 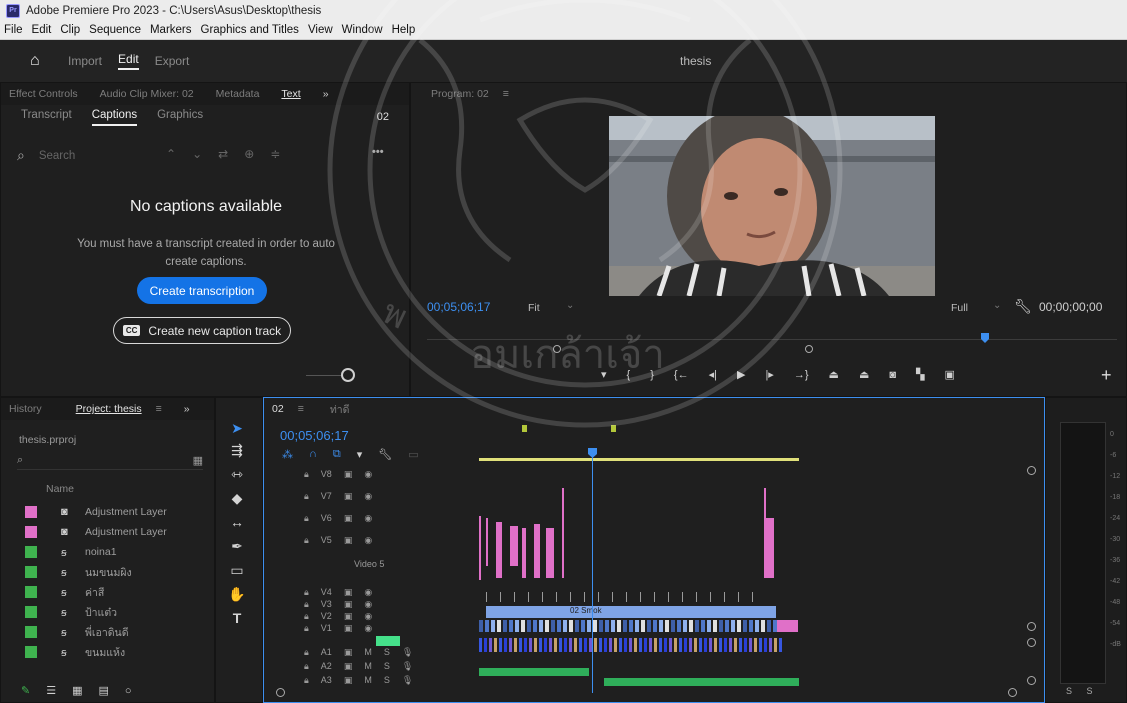 I want to click on mark-out-icon: }, so click(x=652, y=375).